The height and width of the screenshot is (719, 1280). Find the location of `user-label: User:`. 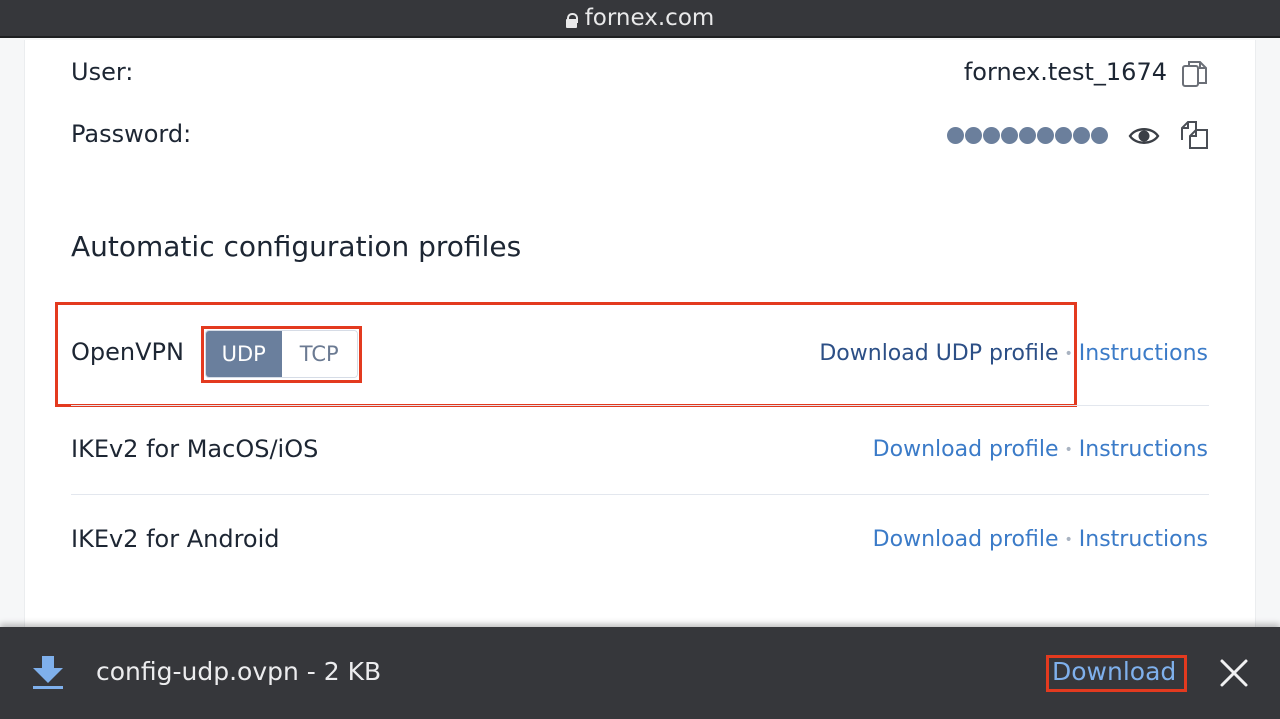

user-label: User: is located at coordinates (102, 72).